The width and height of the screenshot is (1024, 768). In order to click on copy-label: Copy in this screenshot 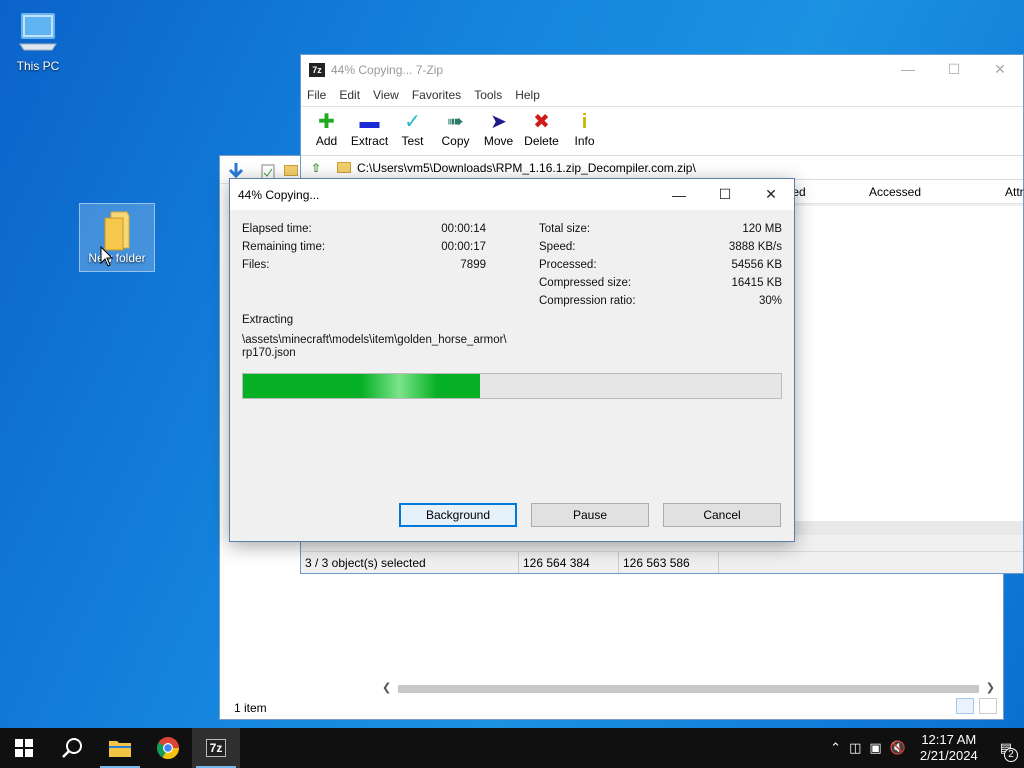, I will do `click(455, 141)`.